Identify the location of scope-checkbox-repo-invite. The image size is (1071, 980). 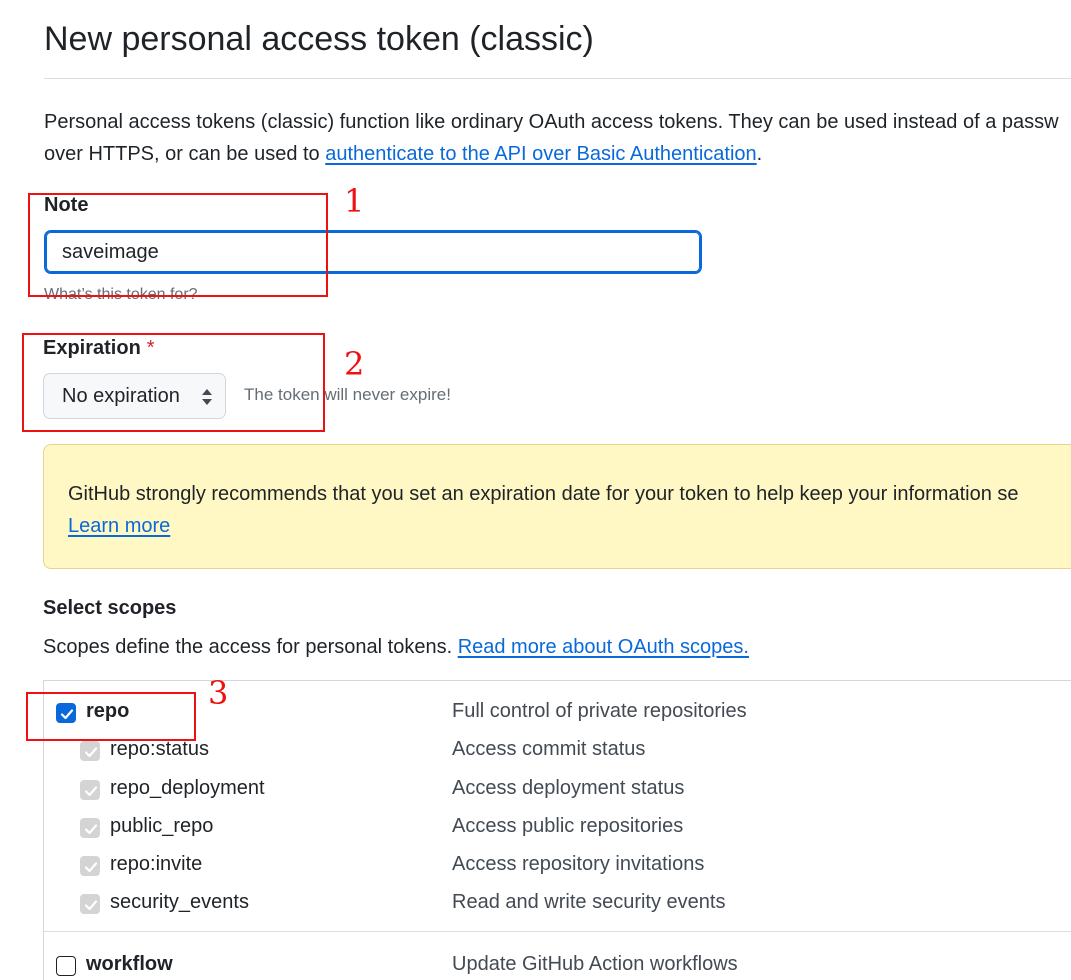
(90, 866).